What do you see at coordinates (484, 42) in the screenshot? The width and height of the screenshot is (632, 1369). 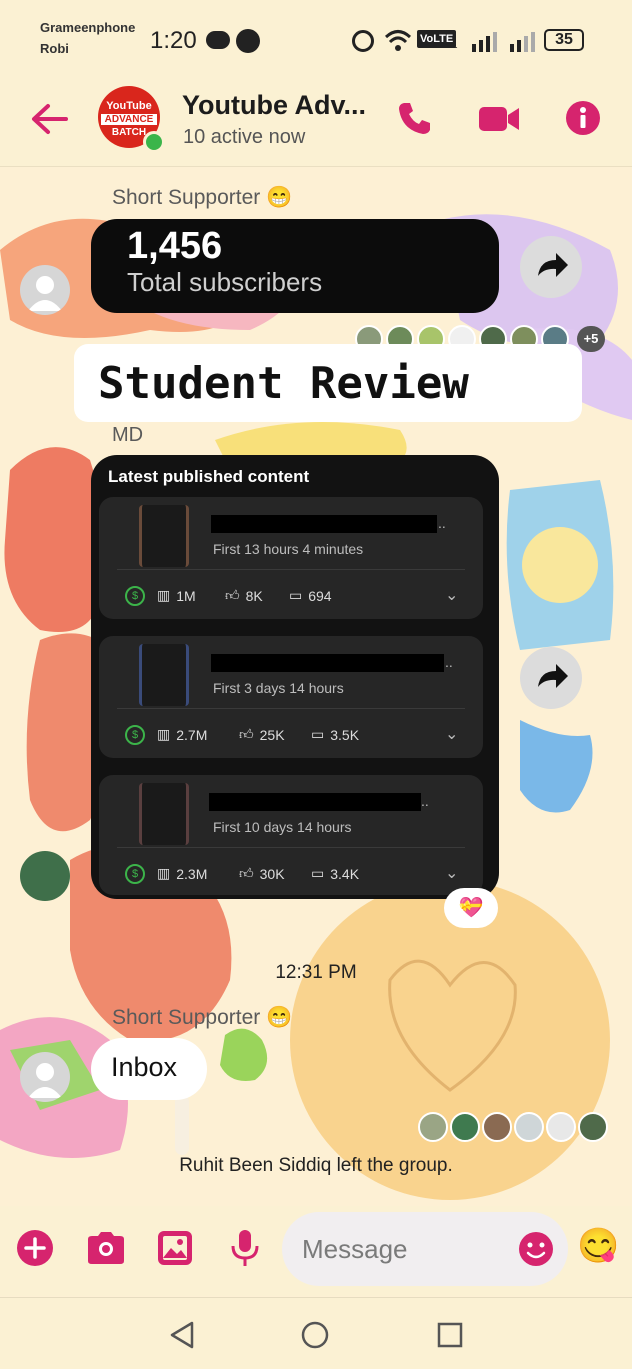 I see `signal-icon` at bounding box center [484, 42].